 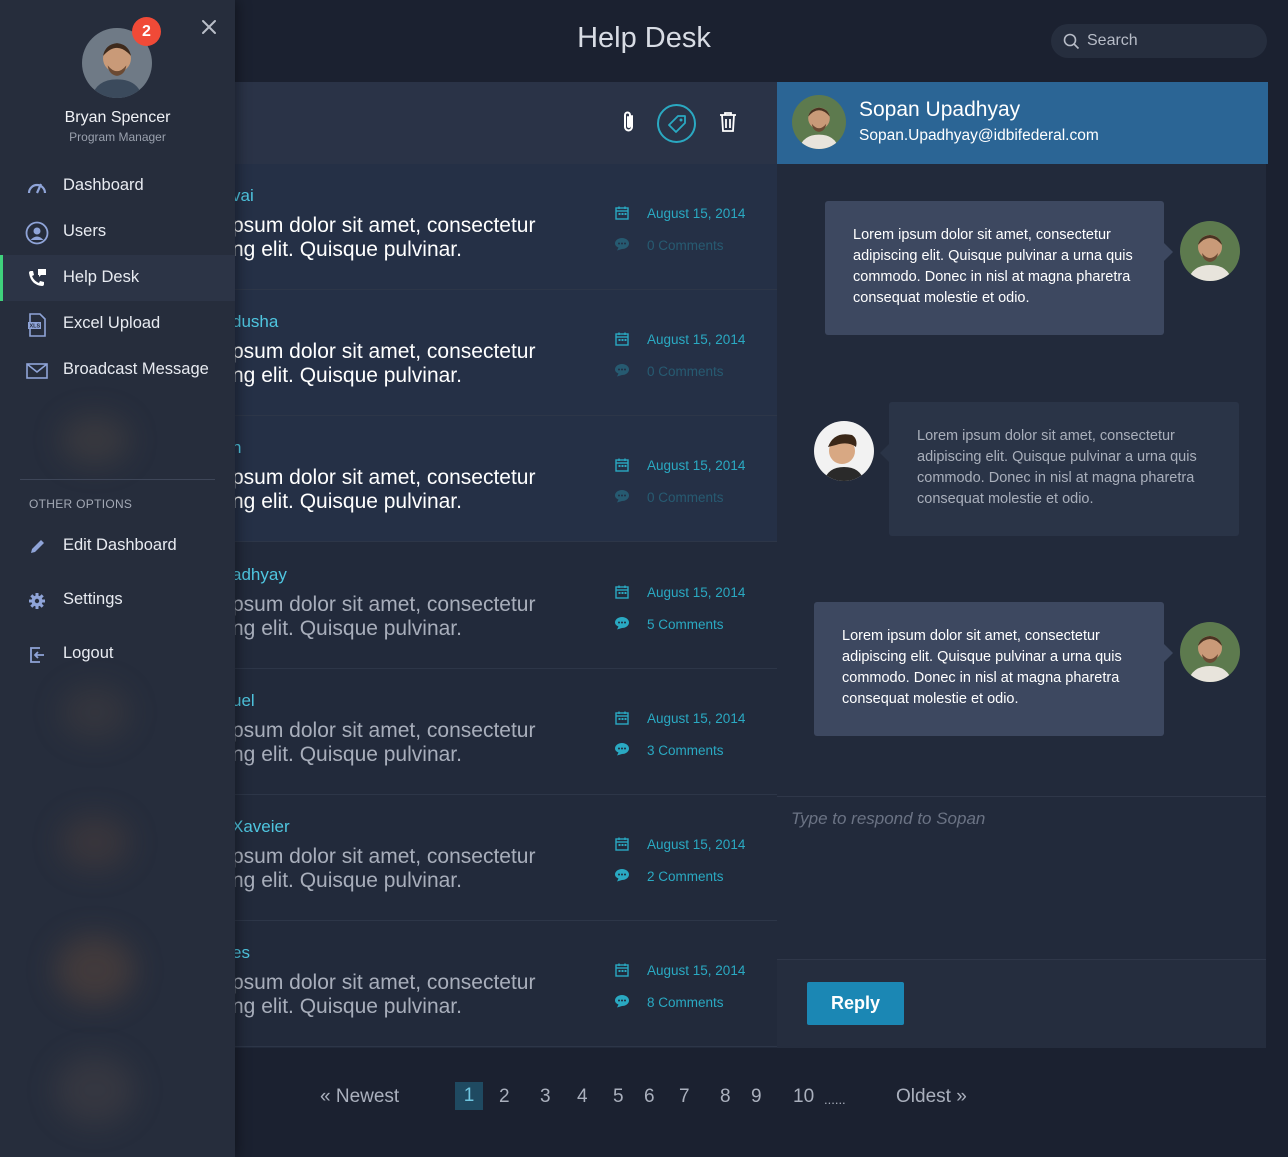 I want to click on reply-button: Reply, so click(x=855, y=1003).